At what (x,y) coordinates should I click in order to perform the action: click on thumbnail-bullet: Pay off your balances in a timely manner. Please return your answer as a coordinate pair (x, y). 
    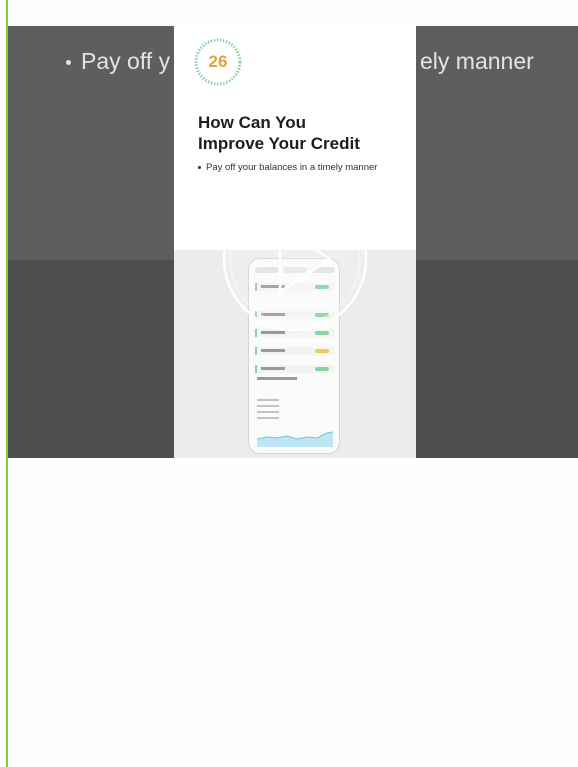
    Looking at the image, I should click on (287, 167).